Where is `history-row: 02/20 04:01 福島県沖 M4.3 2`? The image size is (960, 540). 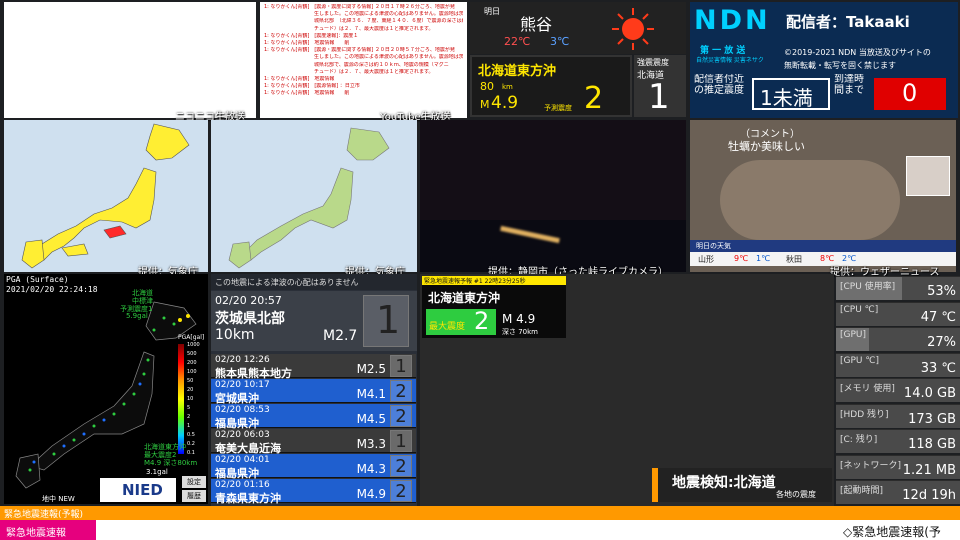
history-row: 02/20 04:01 福島県沖 M4.3 2 is located at coordinates (313, 467).